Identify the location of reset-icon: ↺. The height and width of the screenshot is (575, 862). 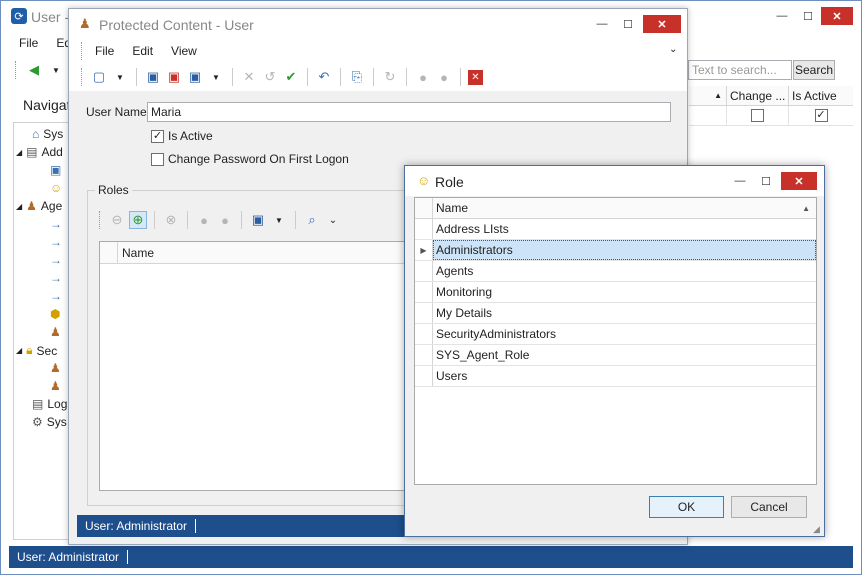
(270, 77).